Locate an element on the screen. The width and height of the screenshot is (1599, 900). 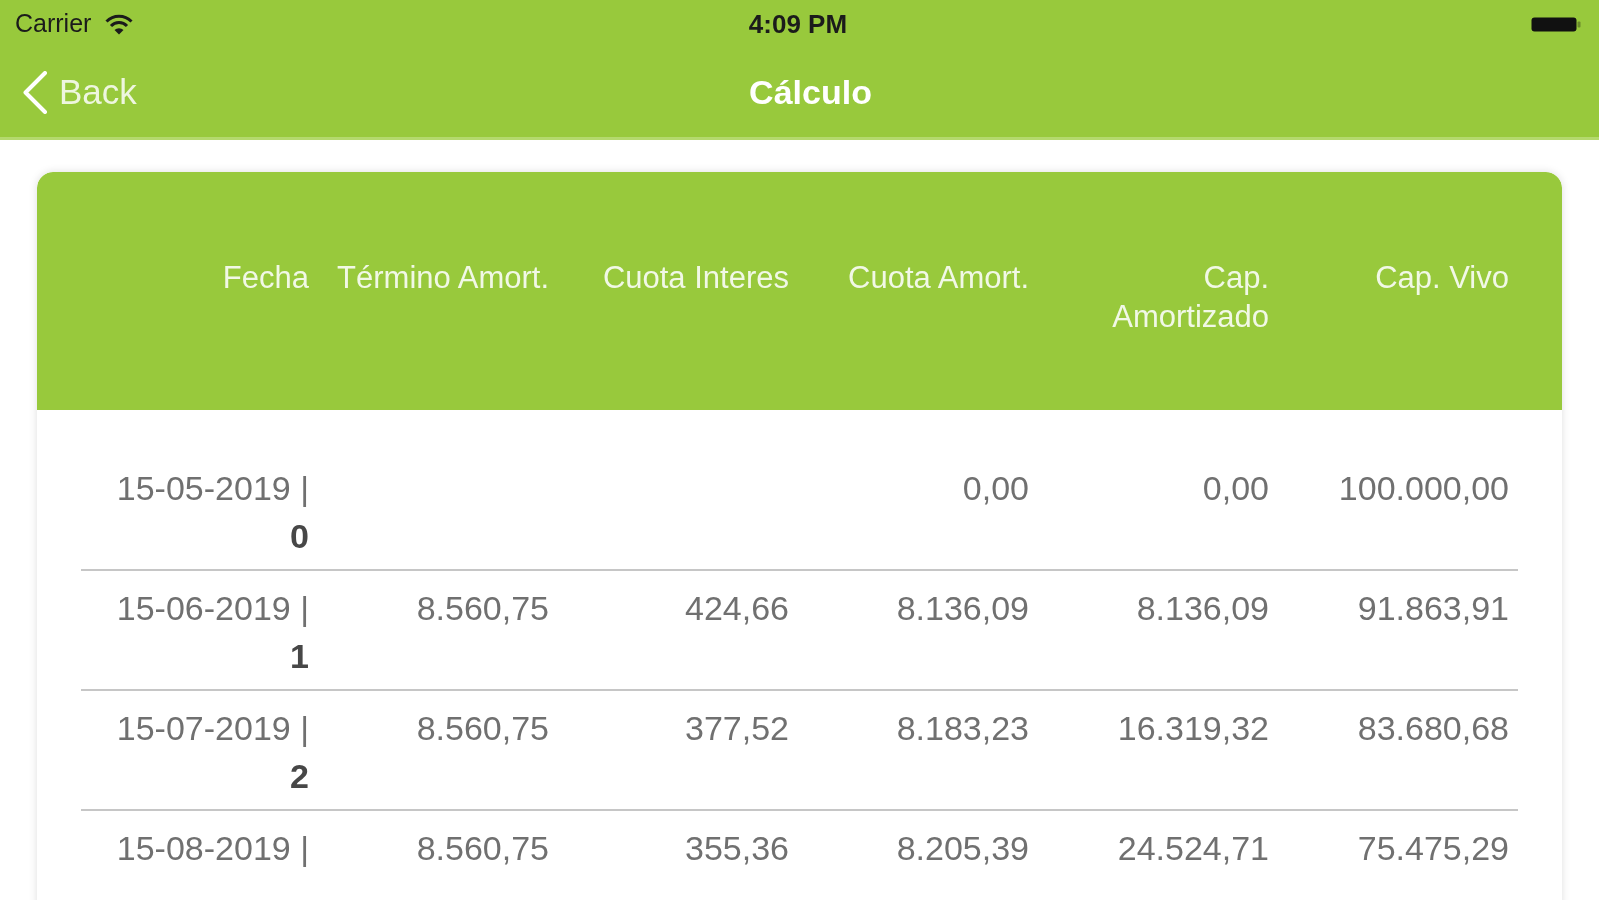
chevron-left-icon is located at coordinates (35, 92).